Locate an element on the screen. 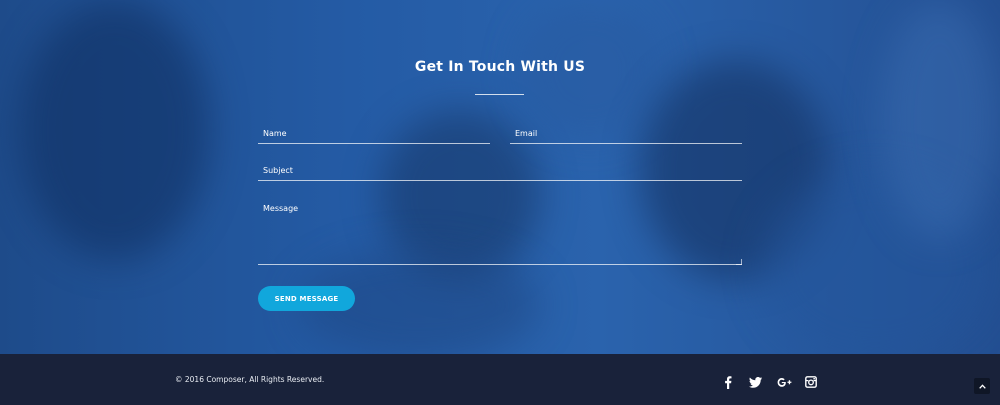 This screenshot has width=1000, height=405. chevron-up-icon is located at coordinates (982, 386).